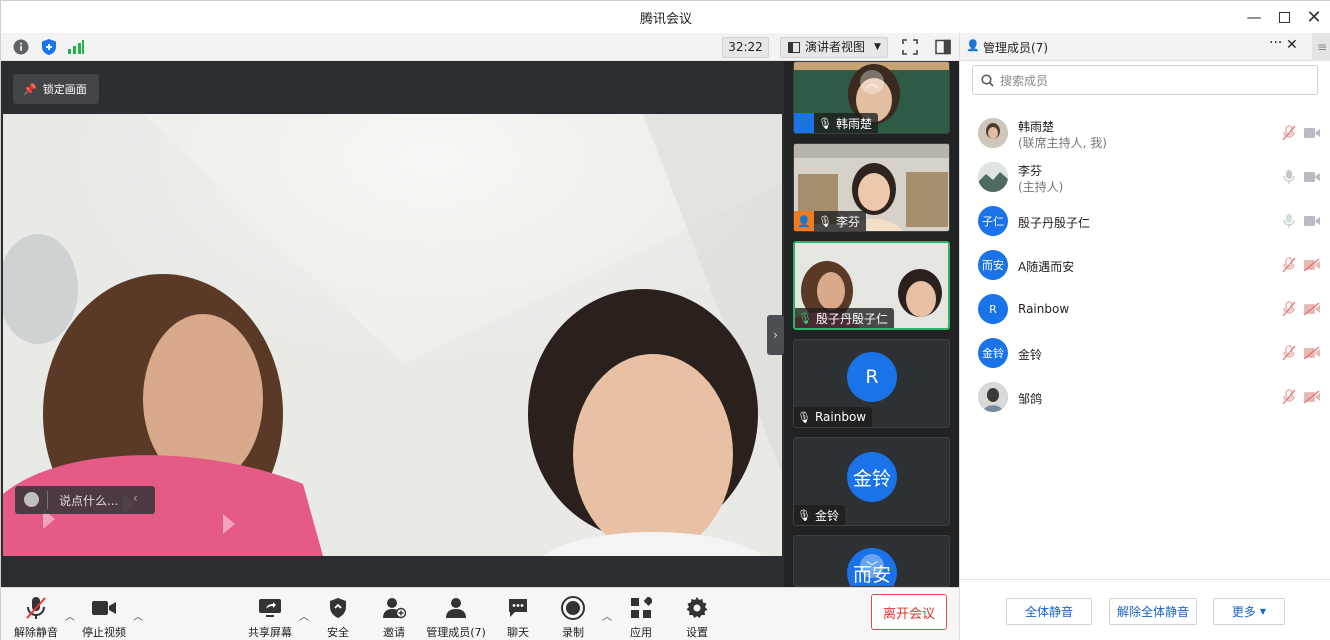 The image size is (1330, 640). I want to click on member-name: 李芬, so click(1030, 171).